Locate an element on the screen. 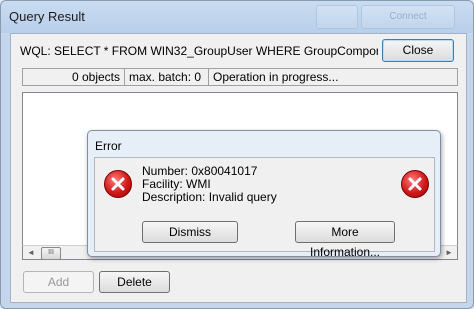  close-button: Close is located at coordinates (418, 50).